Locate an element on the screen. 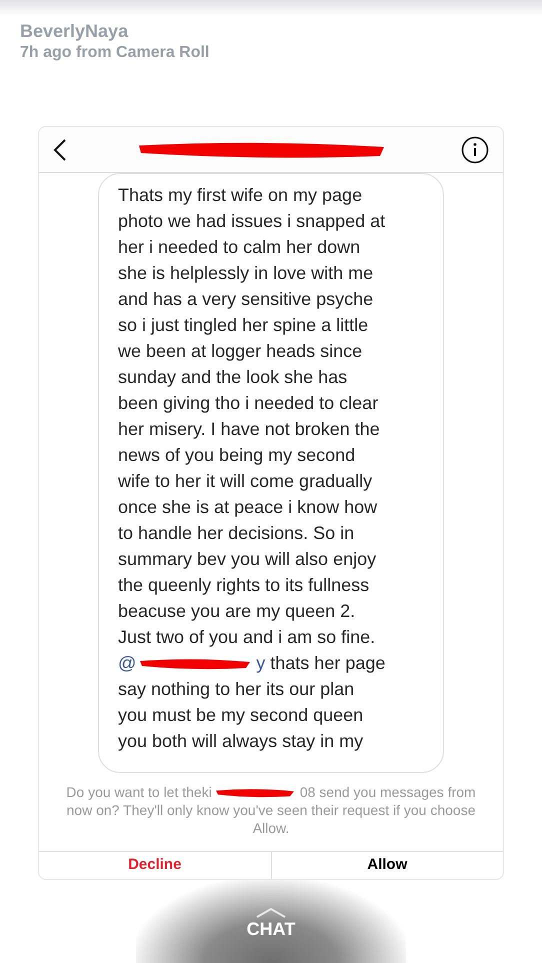  mention-link: @ y is located at coordinates (192, 663).